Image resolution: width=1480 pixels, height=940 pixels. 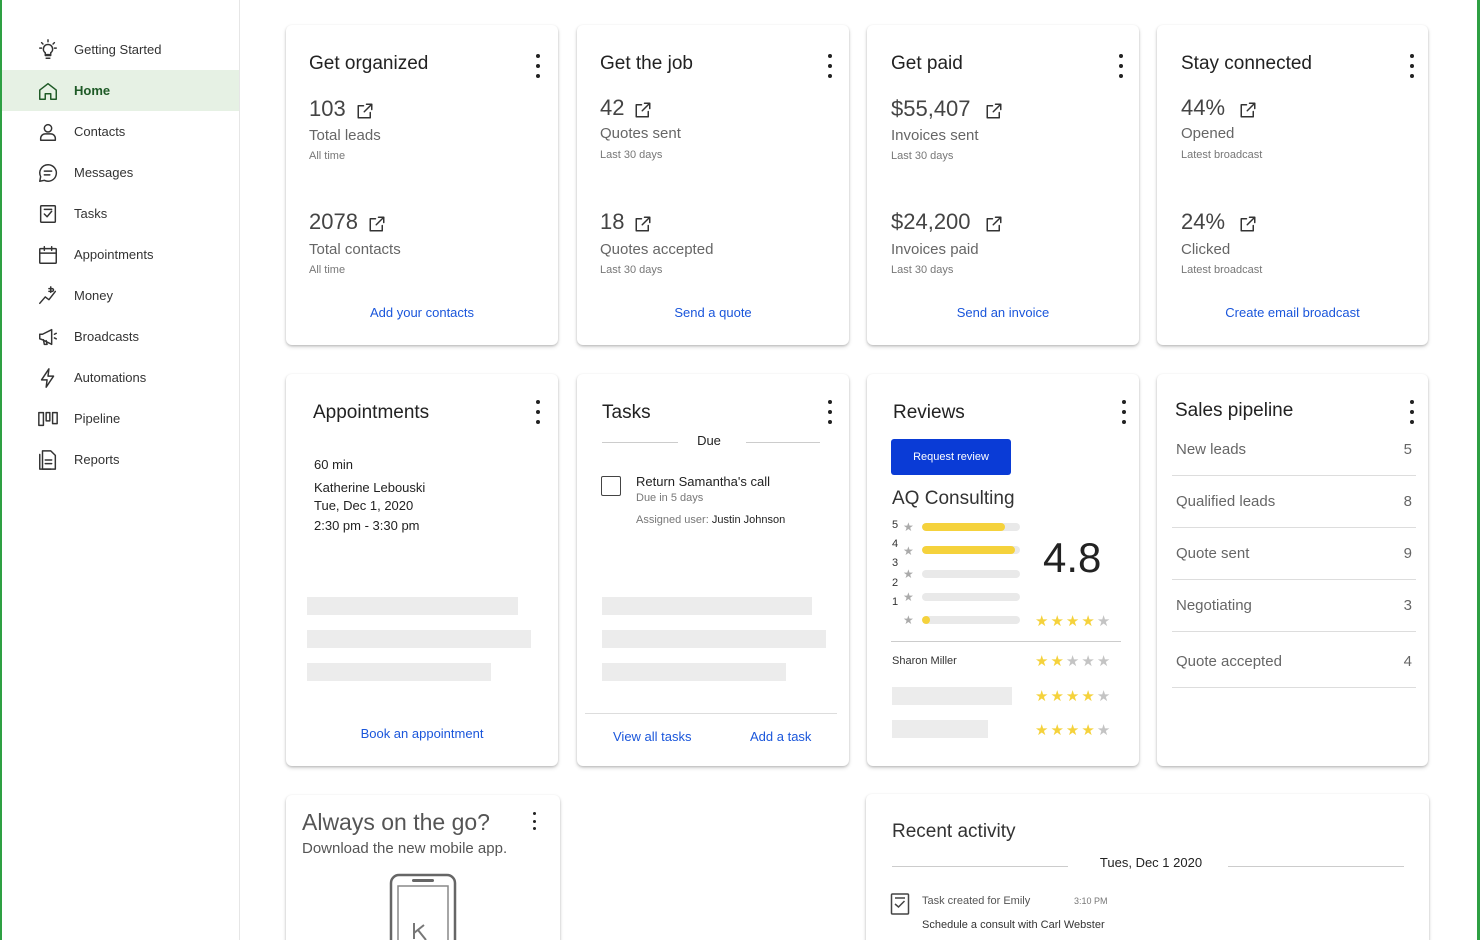 What do you see at coordinates (1214, 605) in the screenshot?
I see `pipeline-stage-label: Negotiating` at bounding box center [1214, 605].